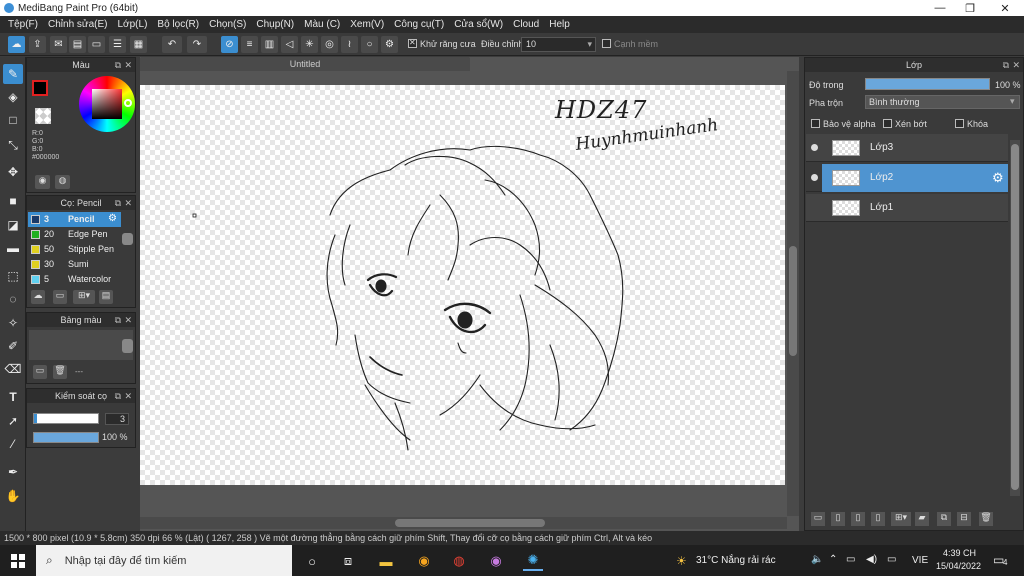 This screenshot has width=1024, height=576. What do you see at coordinates (43, 116) in the screenshot?
I see `transparent-color-swatch` at bounding box center [43, 116].